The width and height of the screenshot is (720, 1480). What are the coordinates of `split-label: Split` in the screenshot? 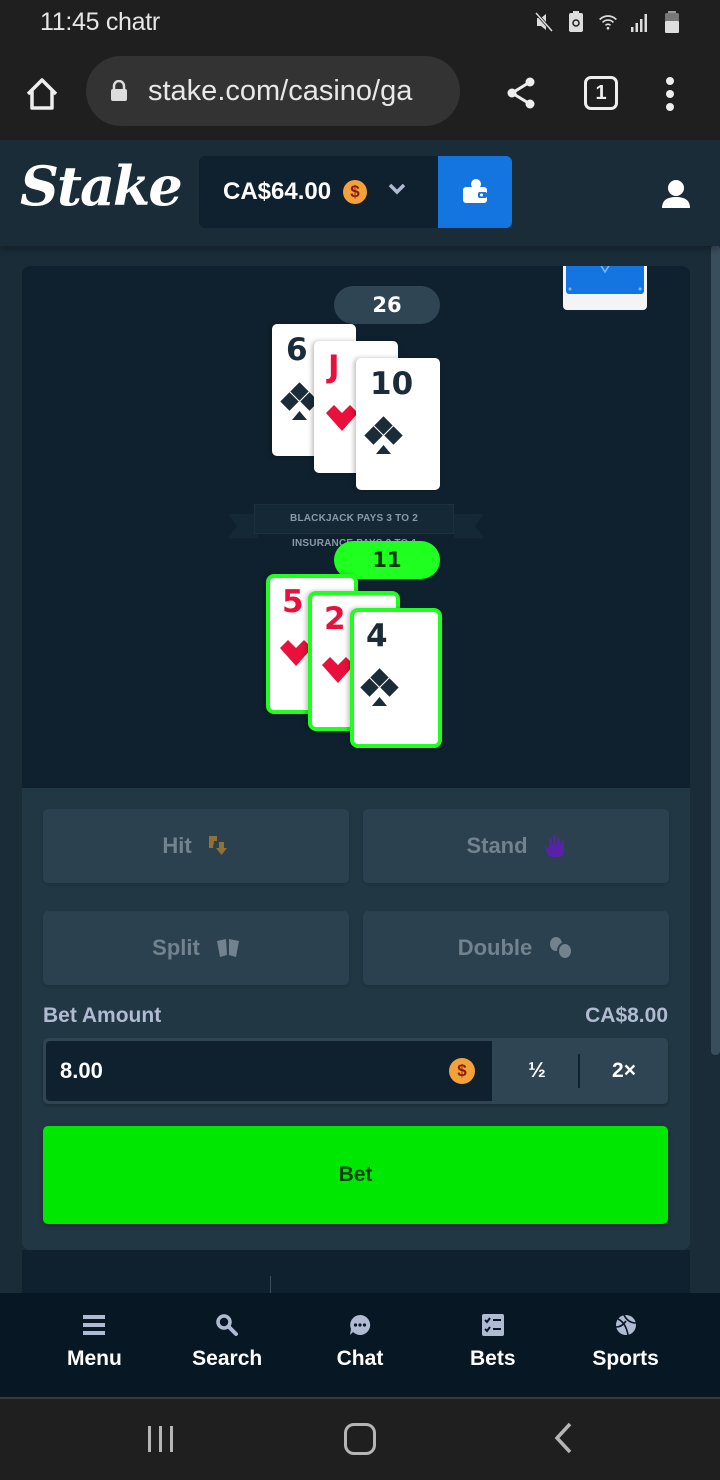 It's located at (176, 947).